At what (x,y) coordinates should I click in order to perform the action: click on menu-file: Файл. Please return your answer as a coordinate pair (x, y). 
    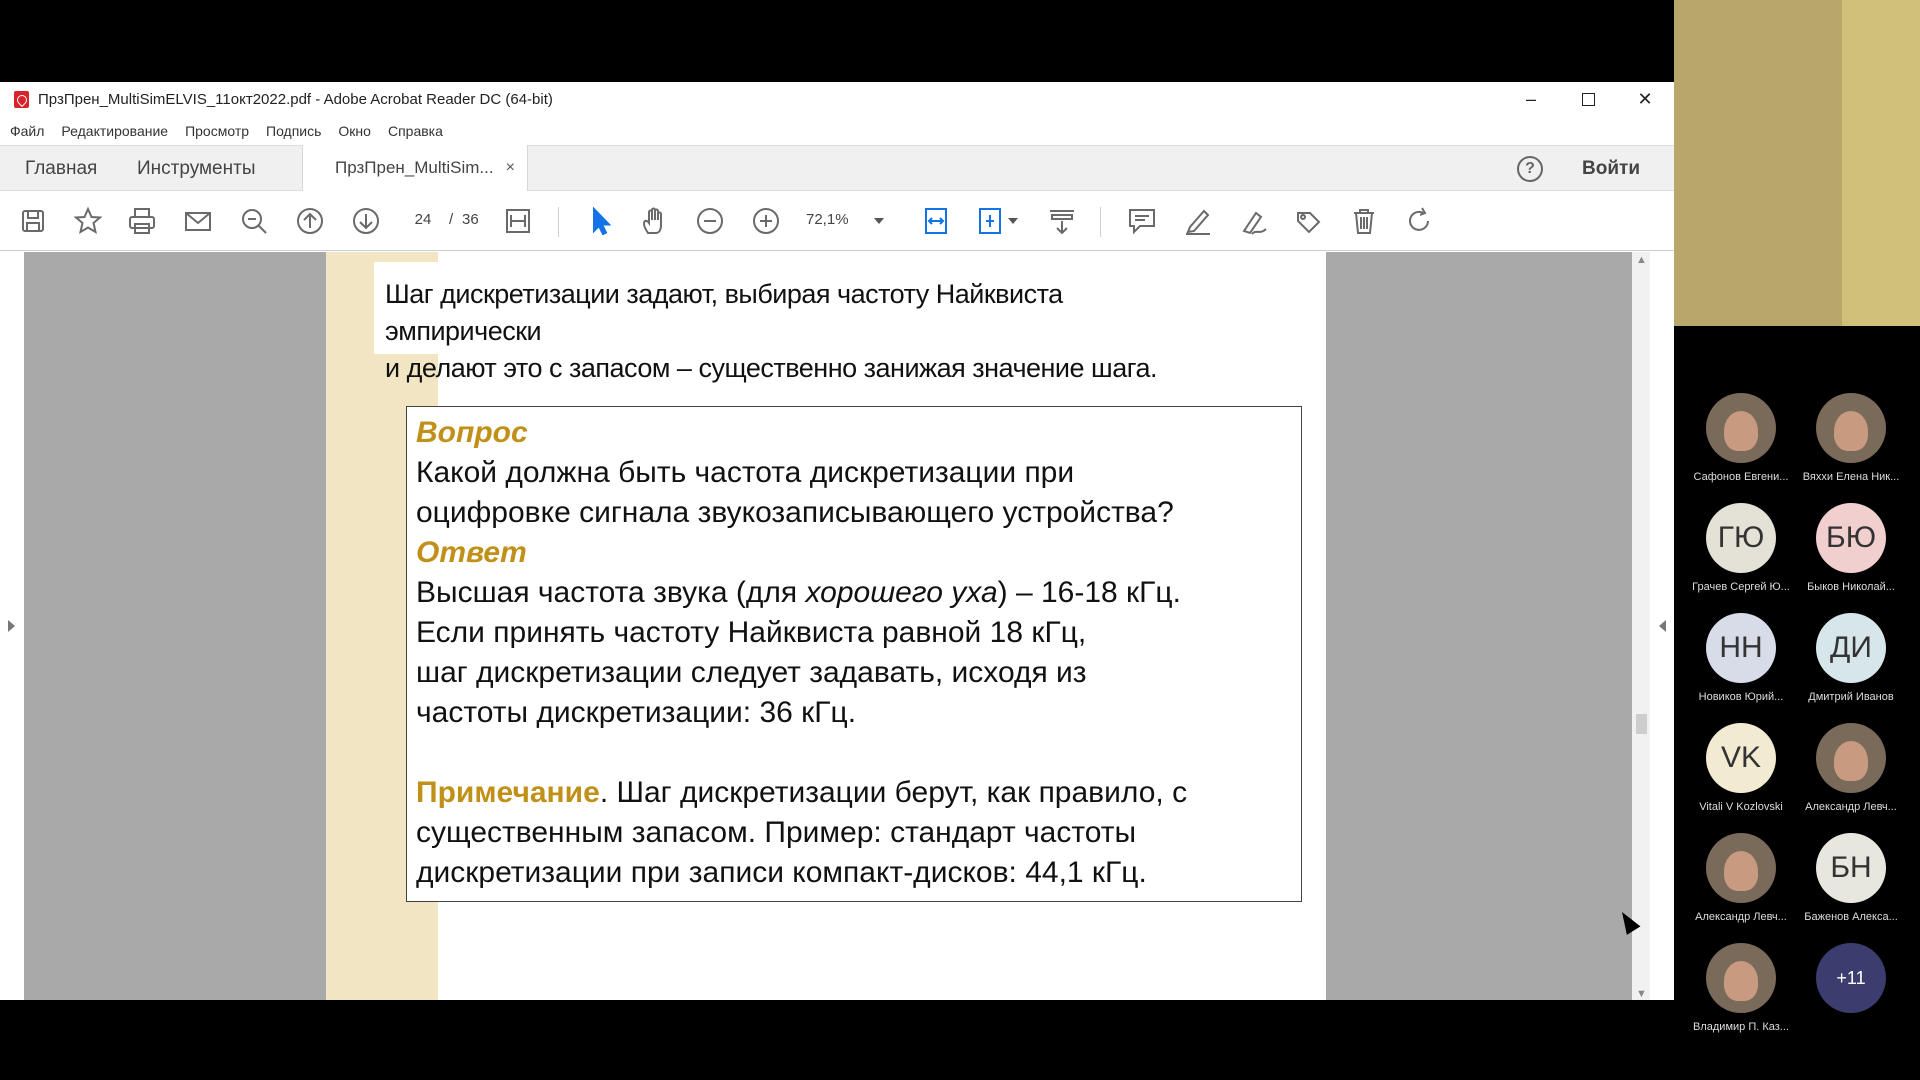
    Looking at the image, I should click on (27, 131).